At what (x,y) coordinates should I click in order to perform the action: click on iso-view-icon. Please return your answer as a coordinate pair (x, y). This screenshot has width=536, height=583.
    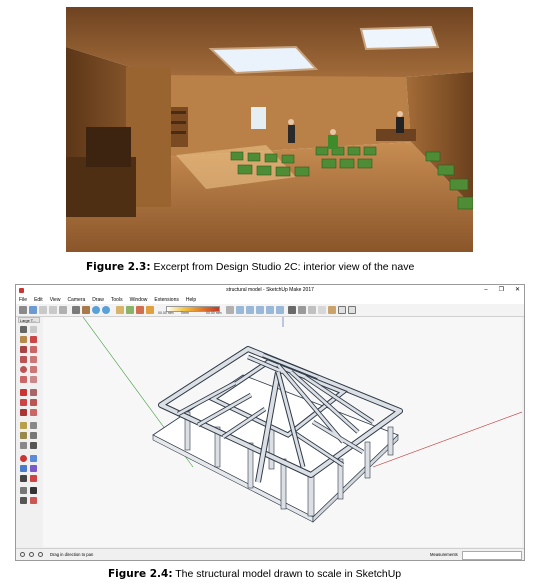
    Looking at the image, I should click on (230, 310).